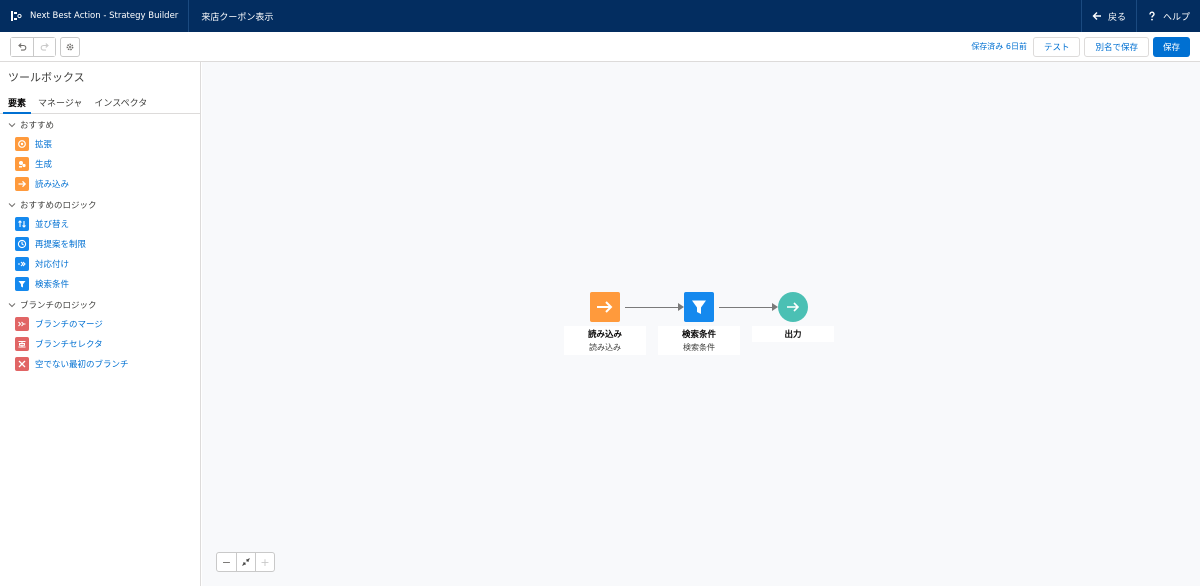  I want to click on cross-icon, so click(22, 364).